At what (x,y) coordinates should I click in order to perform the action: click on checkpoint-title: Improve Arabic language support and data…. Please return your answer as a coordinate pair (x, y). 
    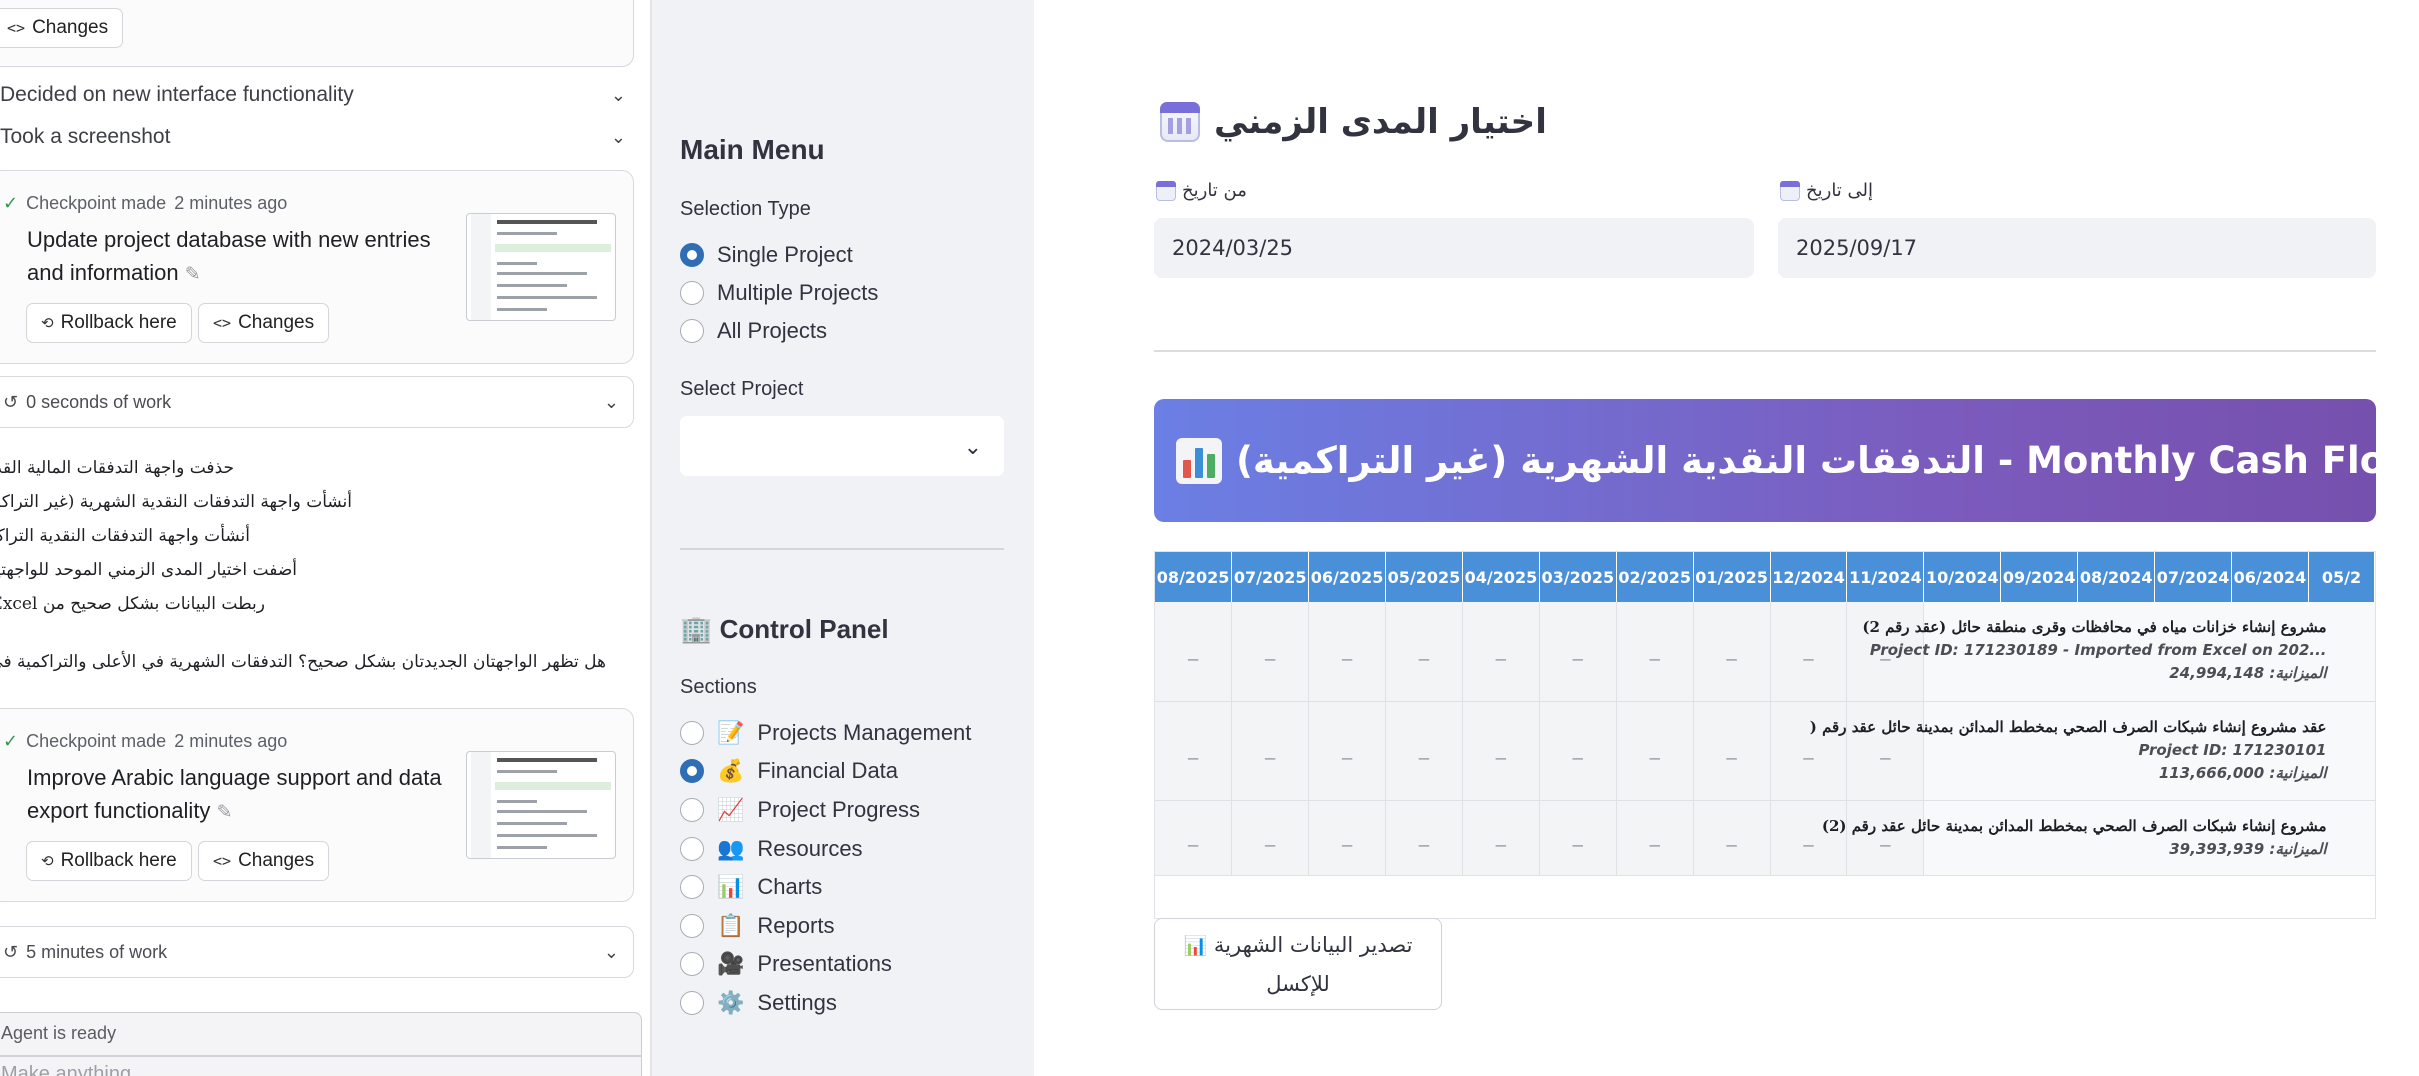
    Looking at the image, I should click on (234, 794).